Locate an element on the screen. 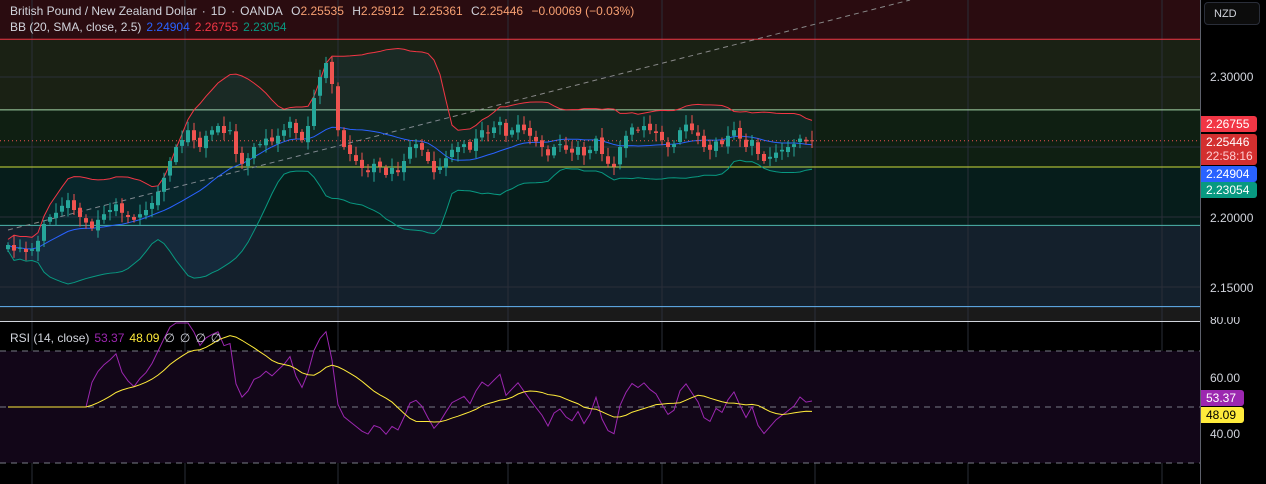 Image resolution: width=1266 pixels, height=484 pixels. zone-background is located at coordinates (600, 313).